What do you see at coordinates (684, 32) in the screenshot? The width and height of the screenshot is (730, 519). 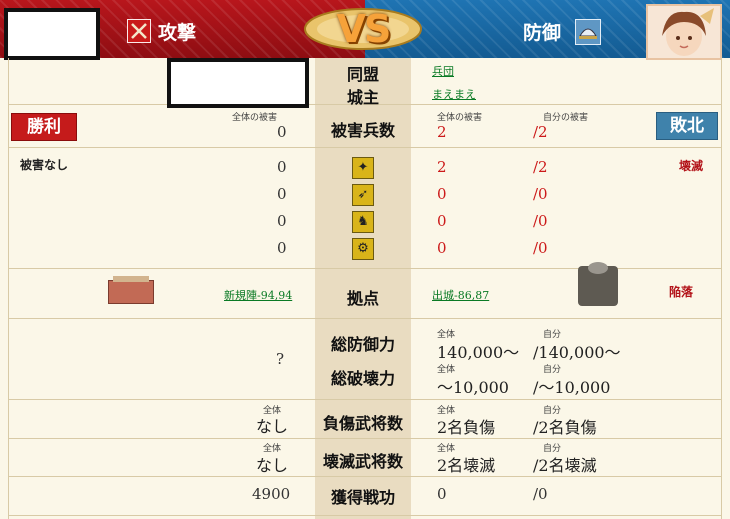 I see `general-portrait` at bounding box center [684, 32].